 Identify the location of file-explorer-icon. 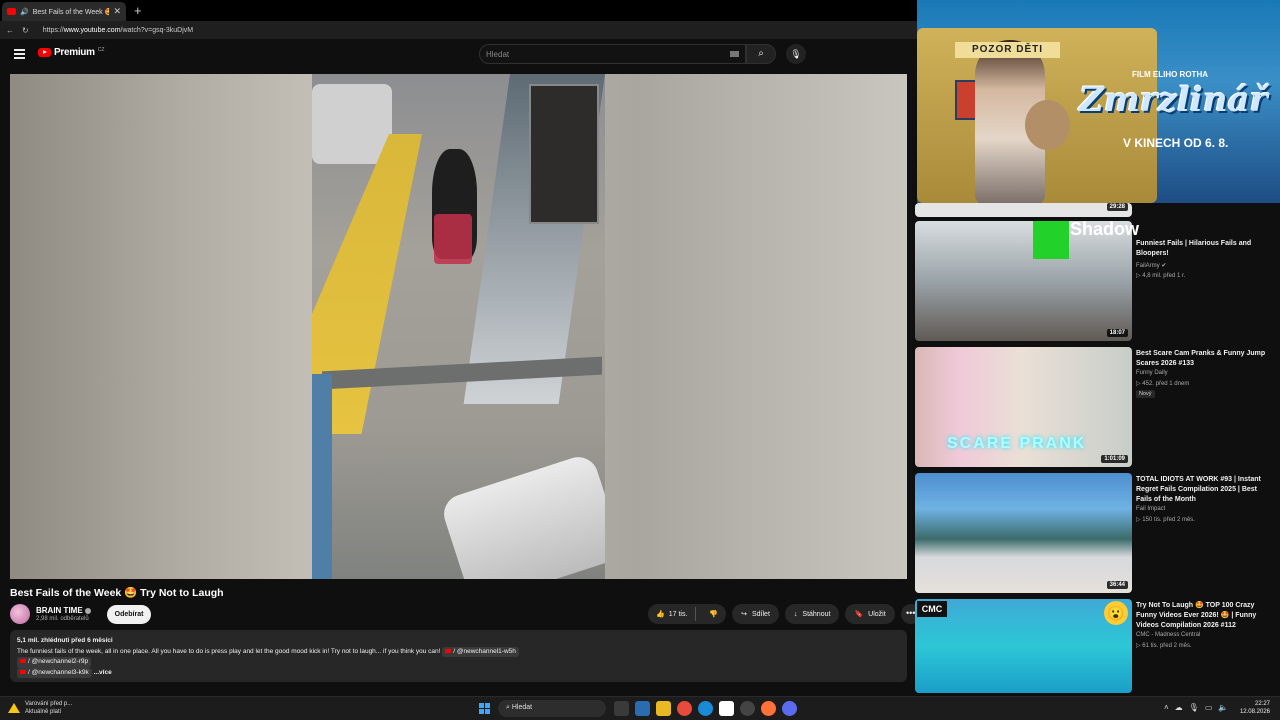
(663, 708).